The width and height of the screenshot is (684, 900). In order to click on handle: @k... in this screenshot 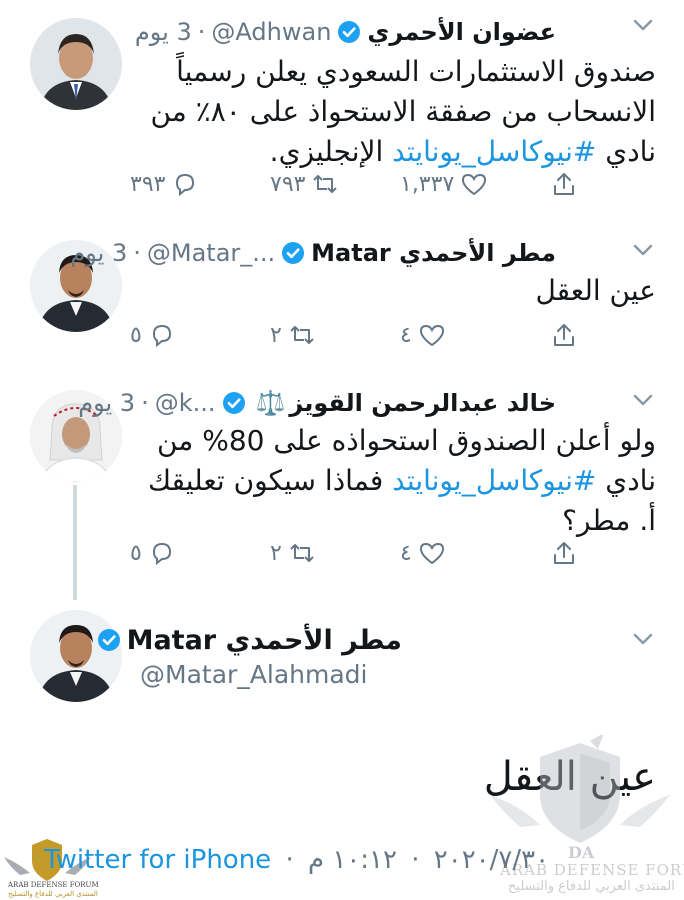, I will do `click(185, 403)`.